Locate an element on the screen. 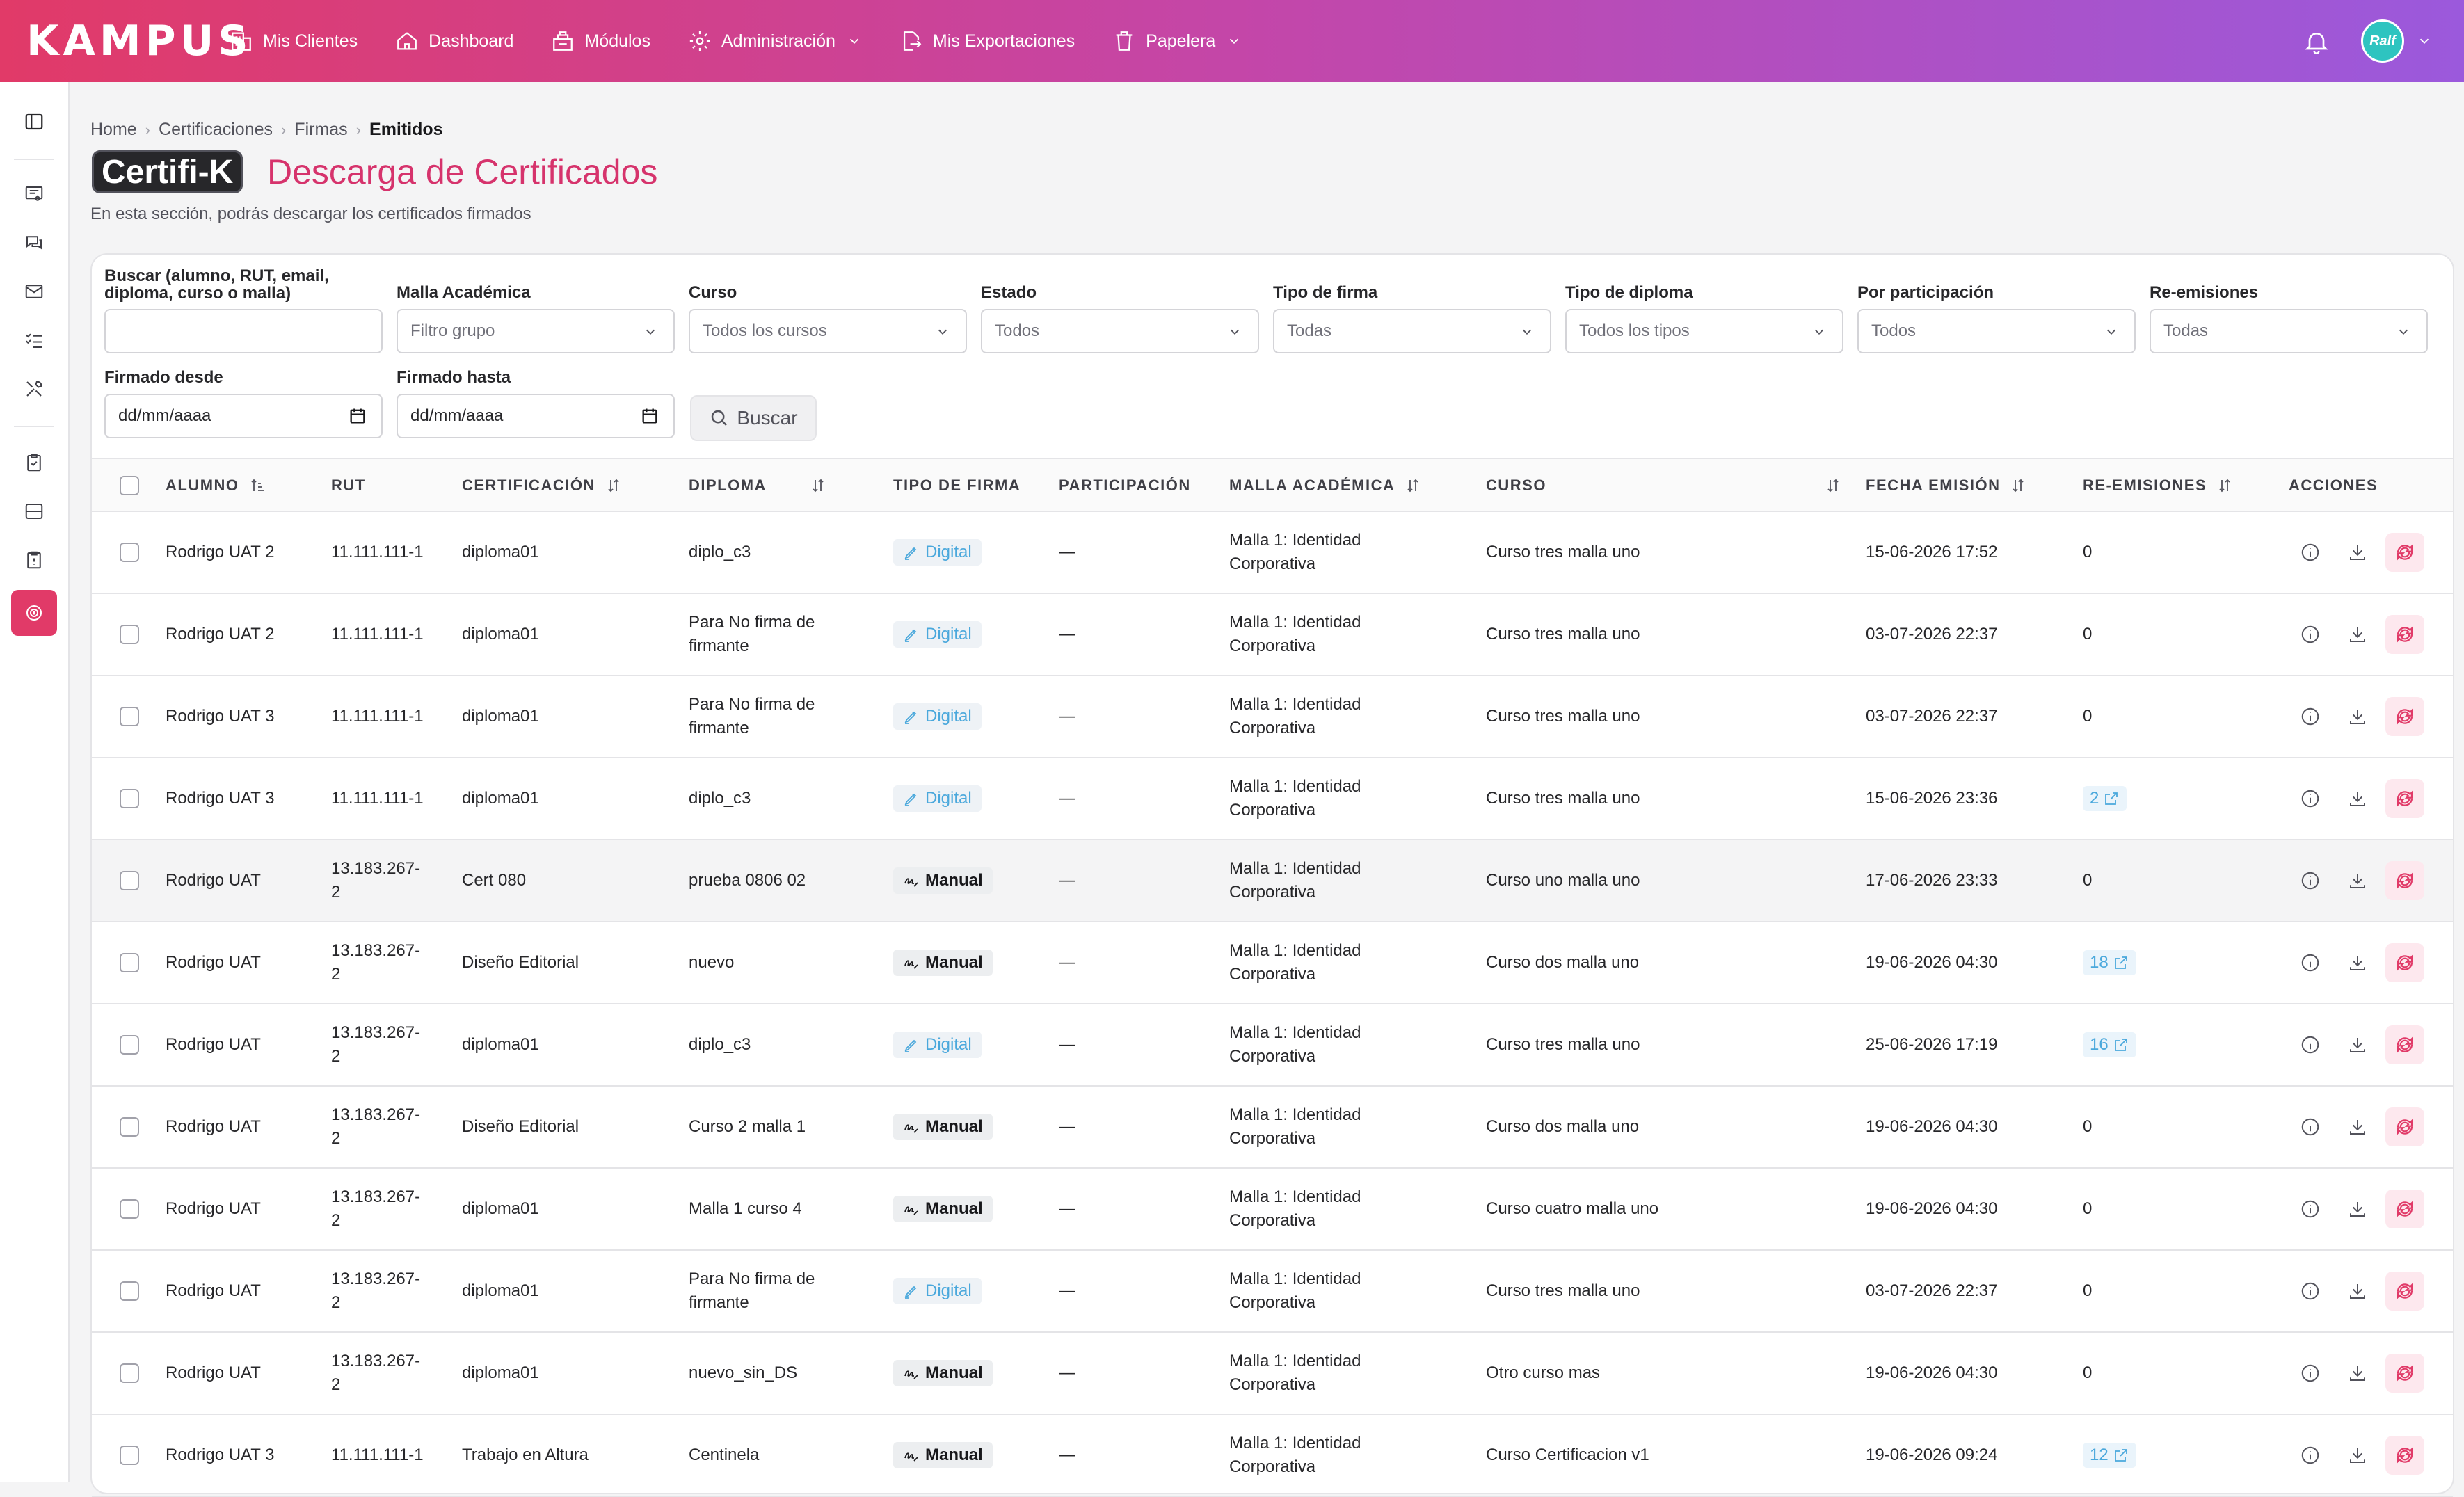  search-button: Buscar is located at coordinates (753, 418).